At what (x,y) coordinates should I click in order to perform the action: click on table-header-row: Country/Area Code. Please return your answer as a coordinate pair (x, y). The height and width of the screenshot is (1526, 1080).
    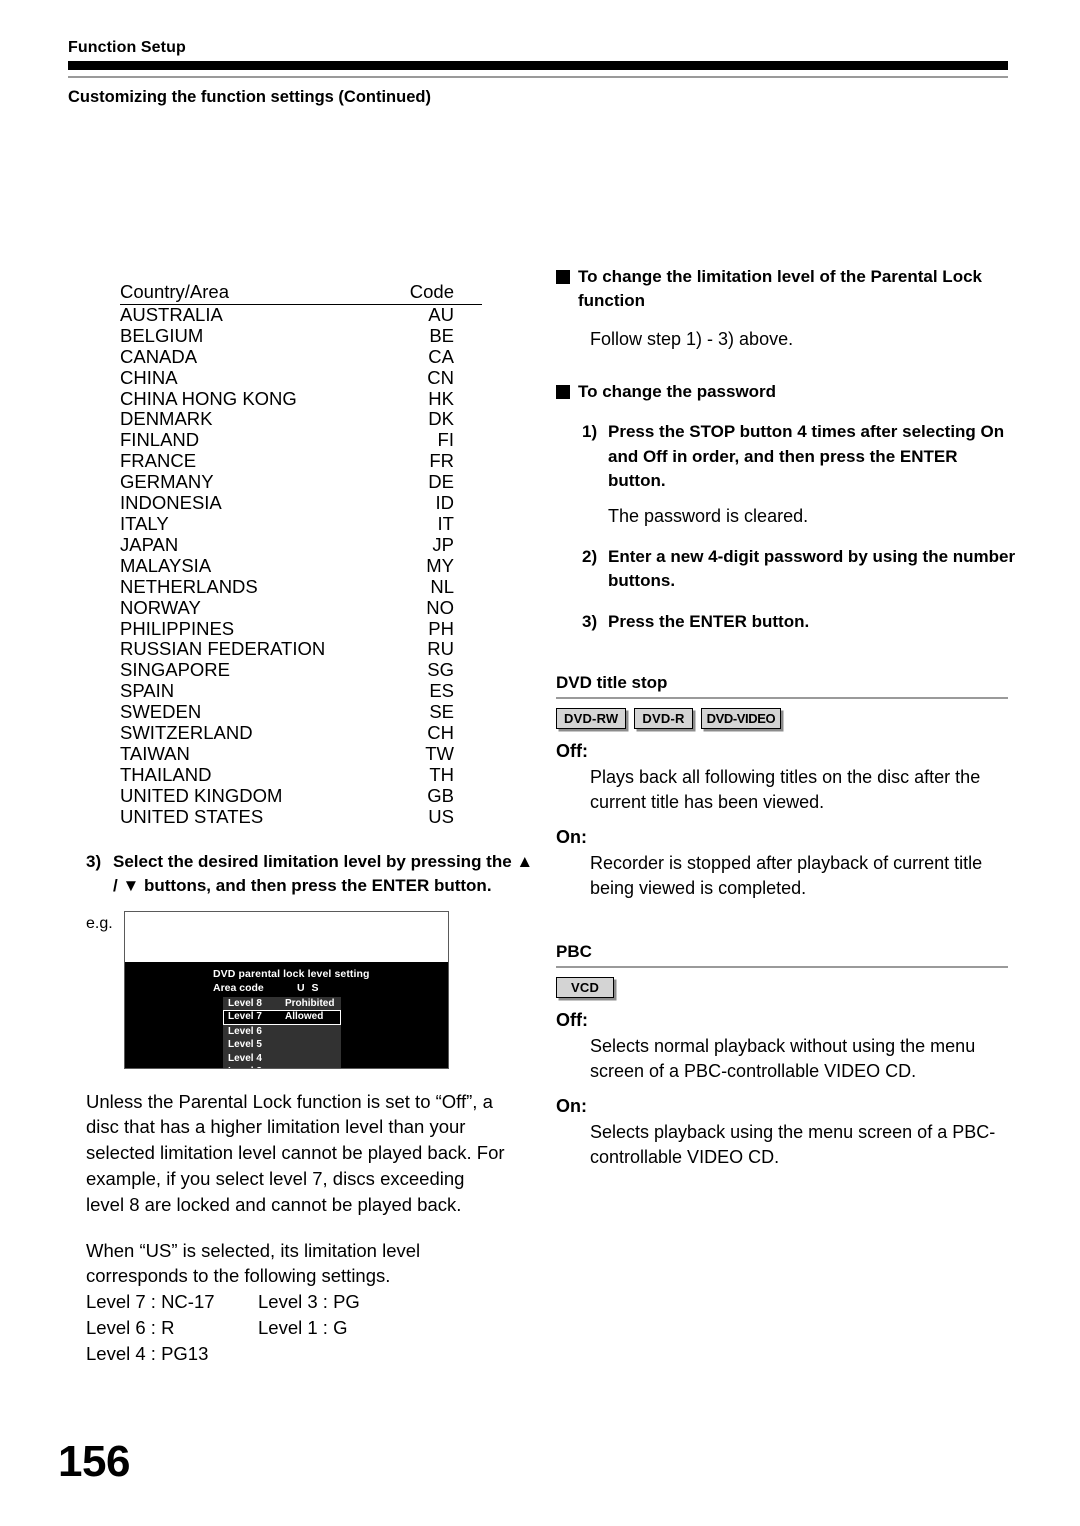
    Looking at the image, I should click on (301, 293).